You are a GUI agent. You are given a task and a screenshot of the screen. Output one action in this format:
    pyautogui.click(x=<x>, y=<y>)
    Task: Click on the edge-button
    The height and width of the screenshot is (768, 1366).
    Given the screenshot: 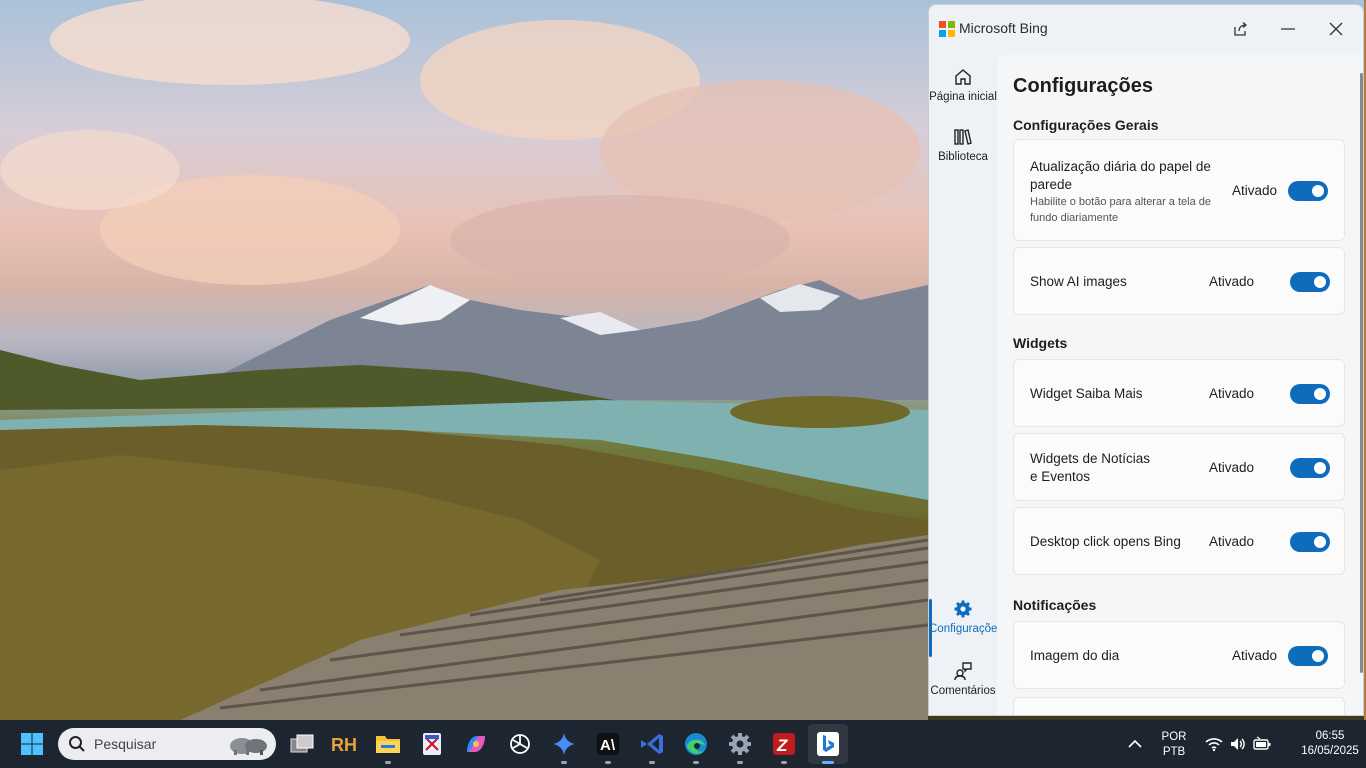 What is the action you would take?
    pyautogui.click(x=696, y=746)
    